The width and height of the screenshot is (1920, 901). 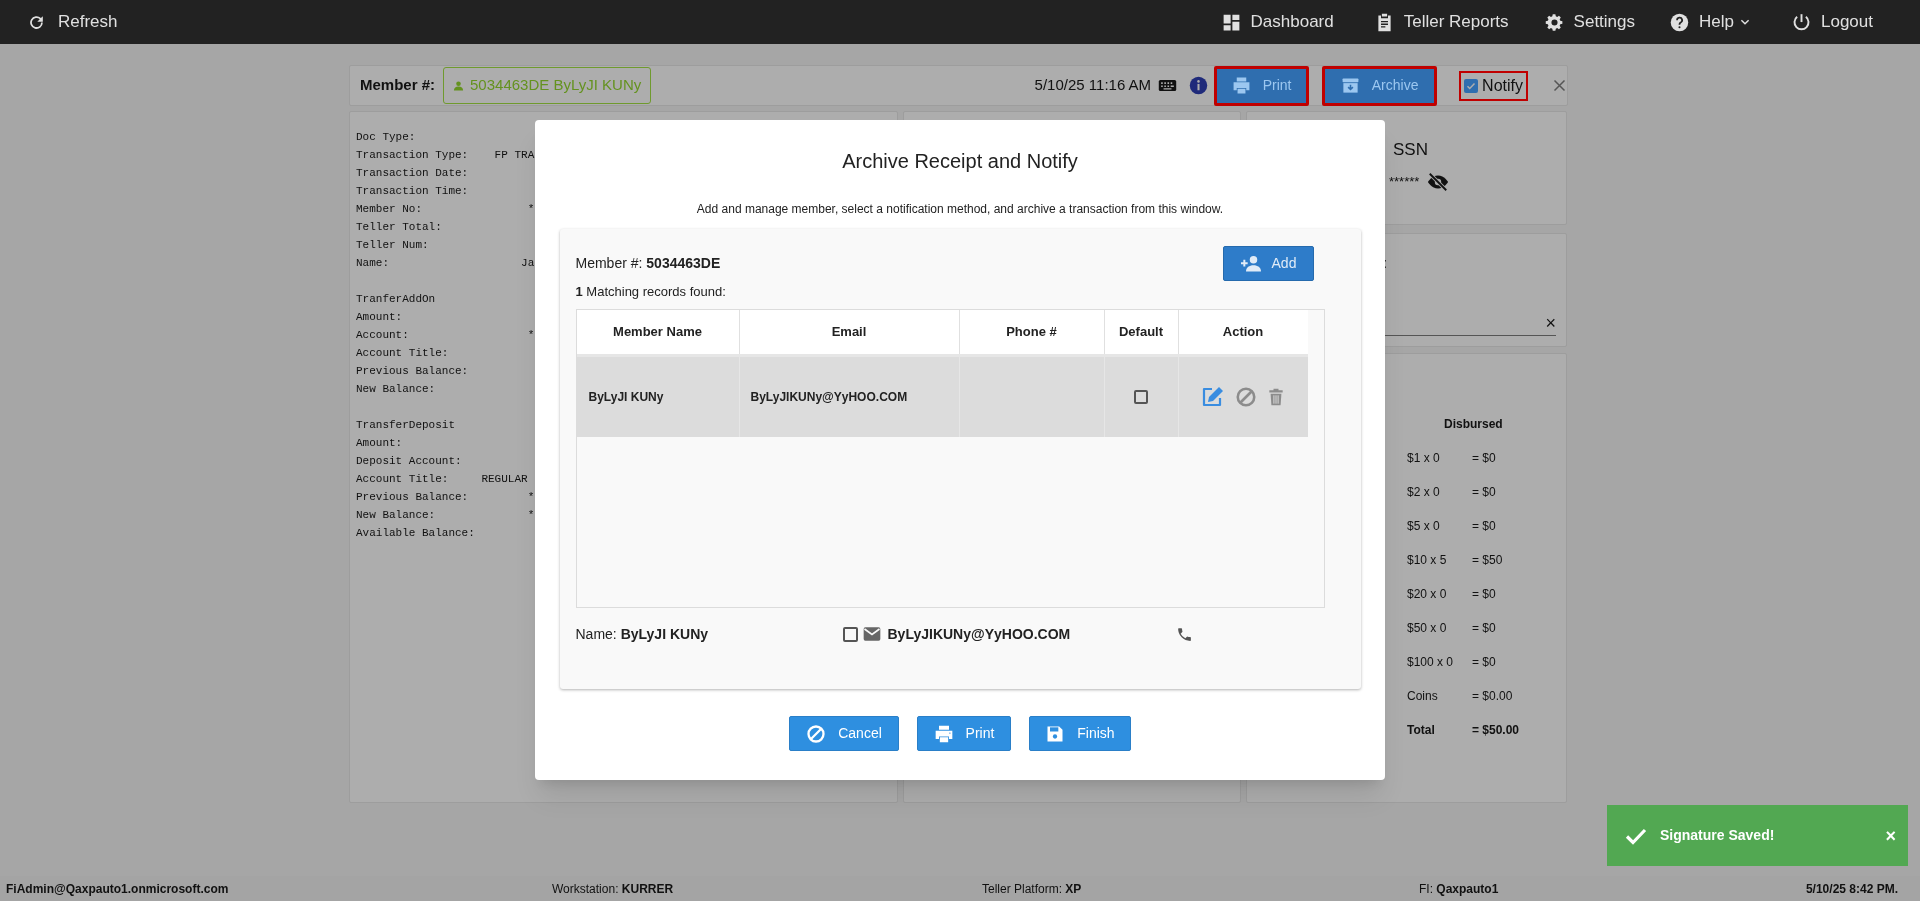 What do you see at coordinates (445, 263) in the screenshot?
I see `receipt-line: Name: Ja` at bounding box center [445, 263].